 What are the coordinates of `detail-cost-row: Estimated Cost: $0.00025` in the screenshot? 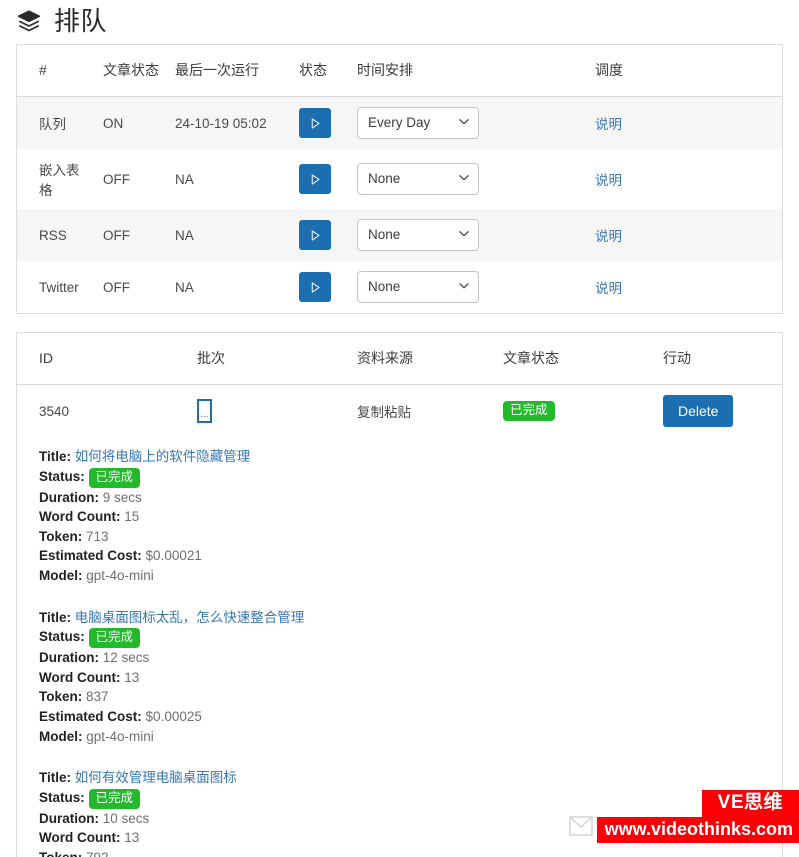 It's located at (399, 717).